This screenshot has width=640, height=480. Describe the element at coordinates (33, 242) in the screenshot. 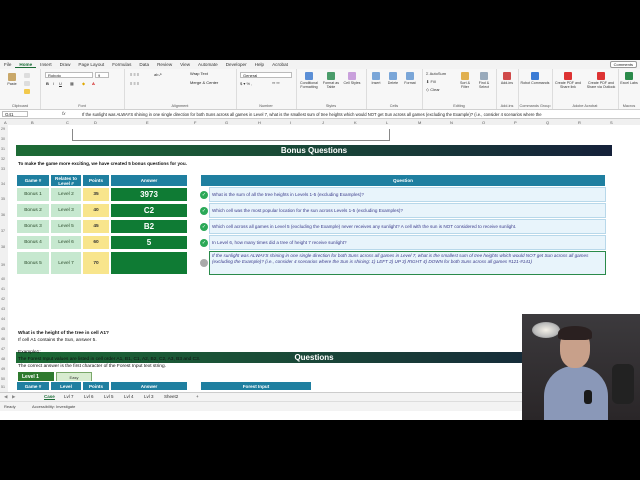

I see `bonus-game-cell: Bonus 4` at that location.